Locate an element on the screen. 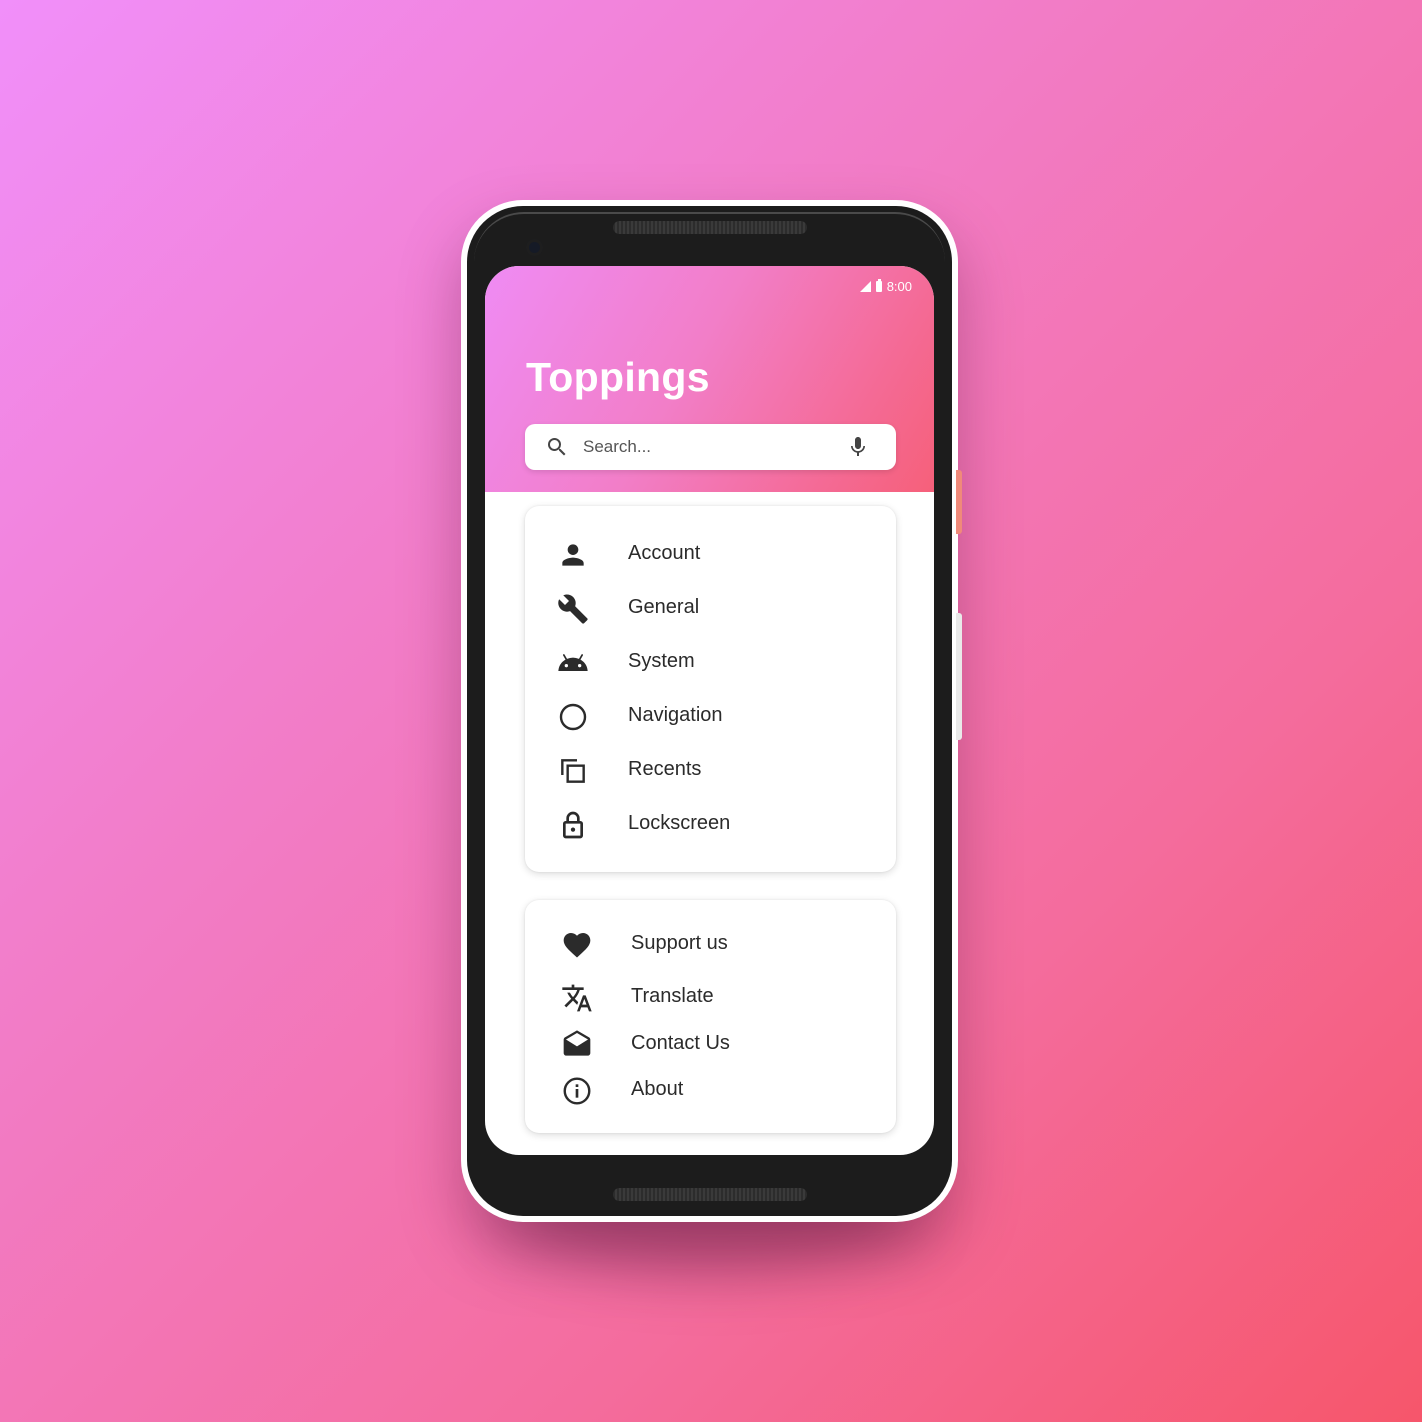 The height and width of the screenshot is (1422, 1422). info-icon is located at coordinates (577, 1091).